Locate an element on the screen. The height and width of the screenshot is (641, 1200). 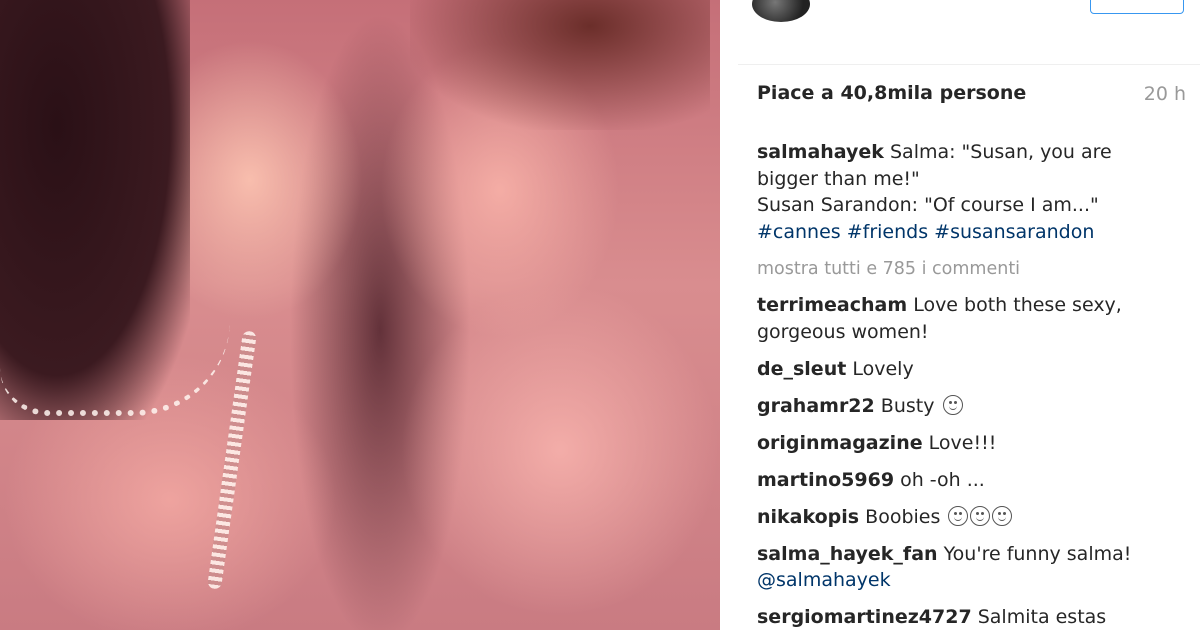
comment-text: Lovely is located at coordinates (883, 368).